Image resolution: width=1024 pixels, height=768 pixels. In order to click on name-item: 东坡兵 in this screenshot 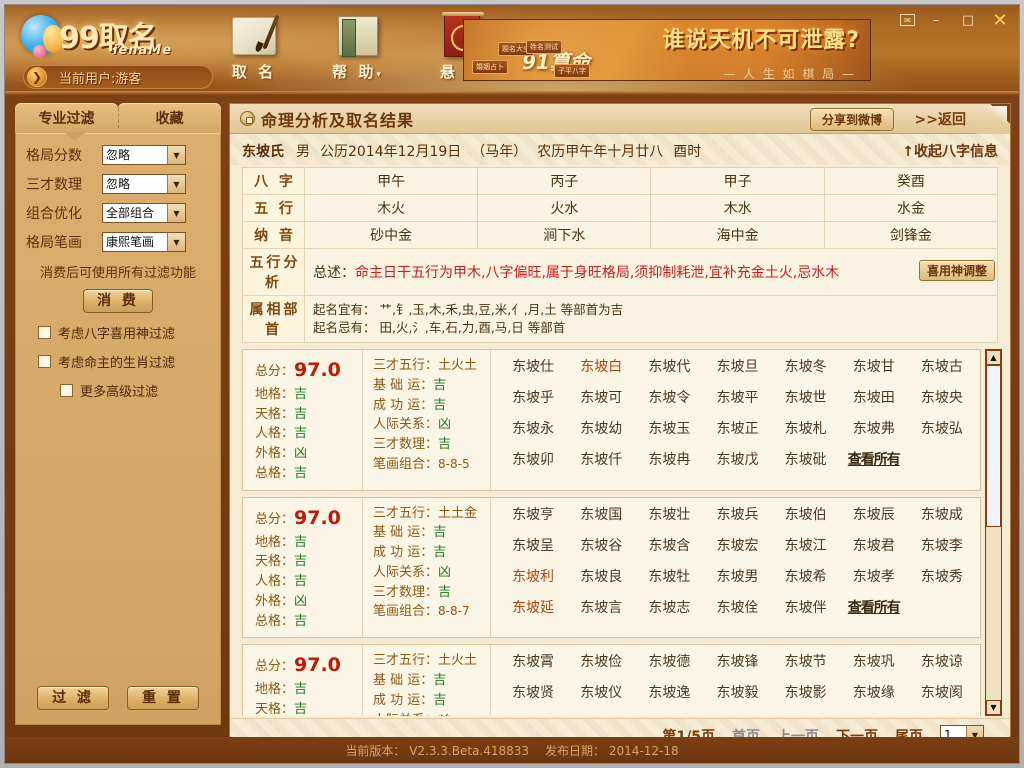, I will do `click(737, 514)`.